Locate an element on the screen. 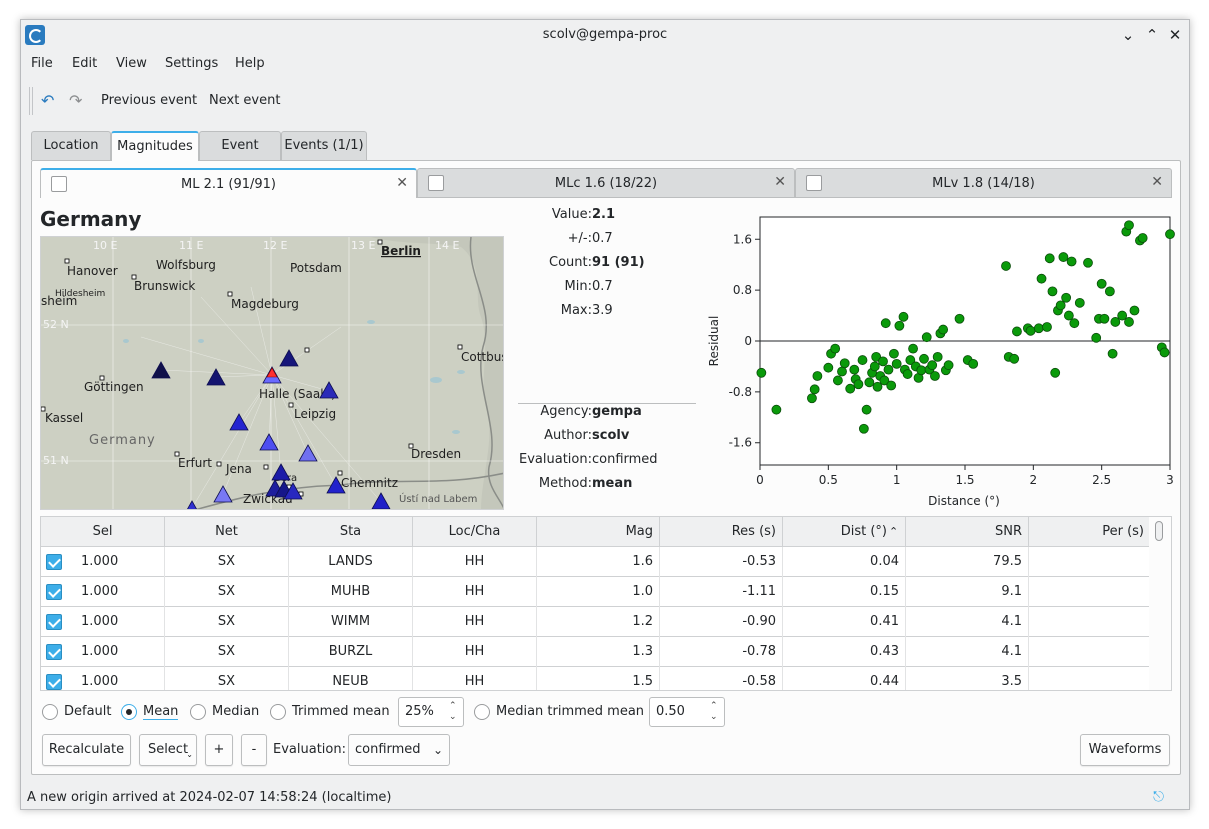  tab-mlv: MLv 1.8 (14/18) ✕ is located at coordinates (983, 183).